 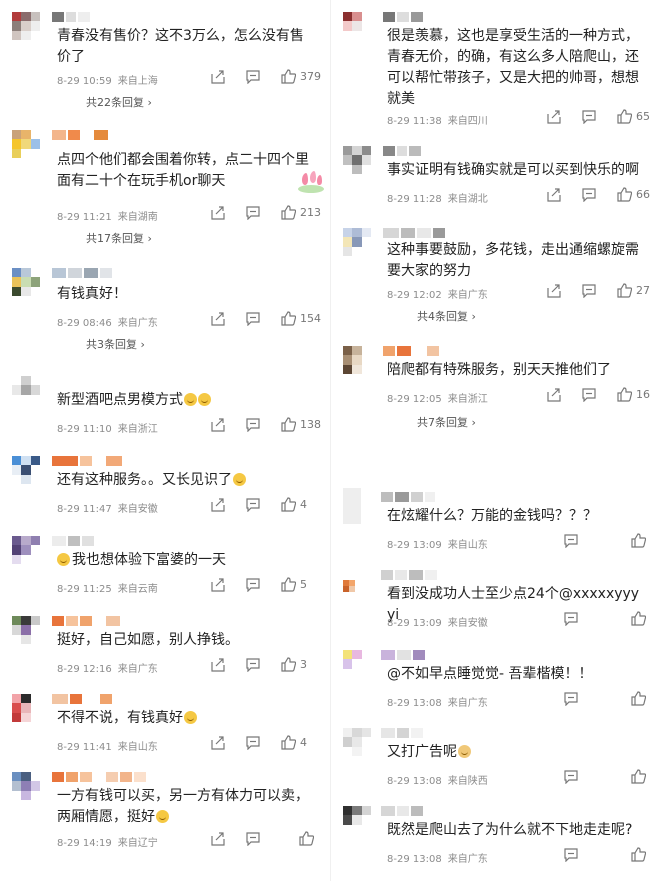 What do you see at coordinates (294, 664) in the screenshot?
I see `like-button: 3` at bounding box center [294, 664].